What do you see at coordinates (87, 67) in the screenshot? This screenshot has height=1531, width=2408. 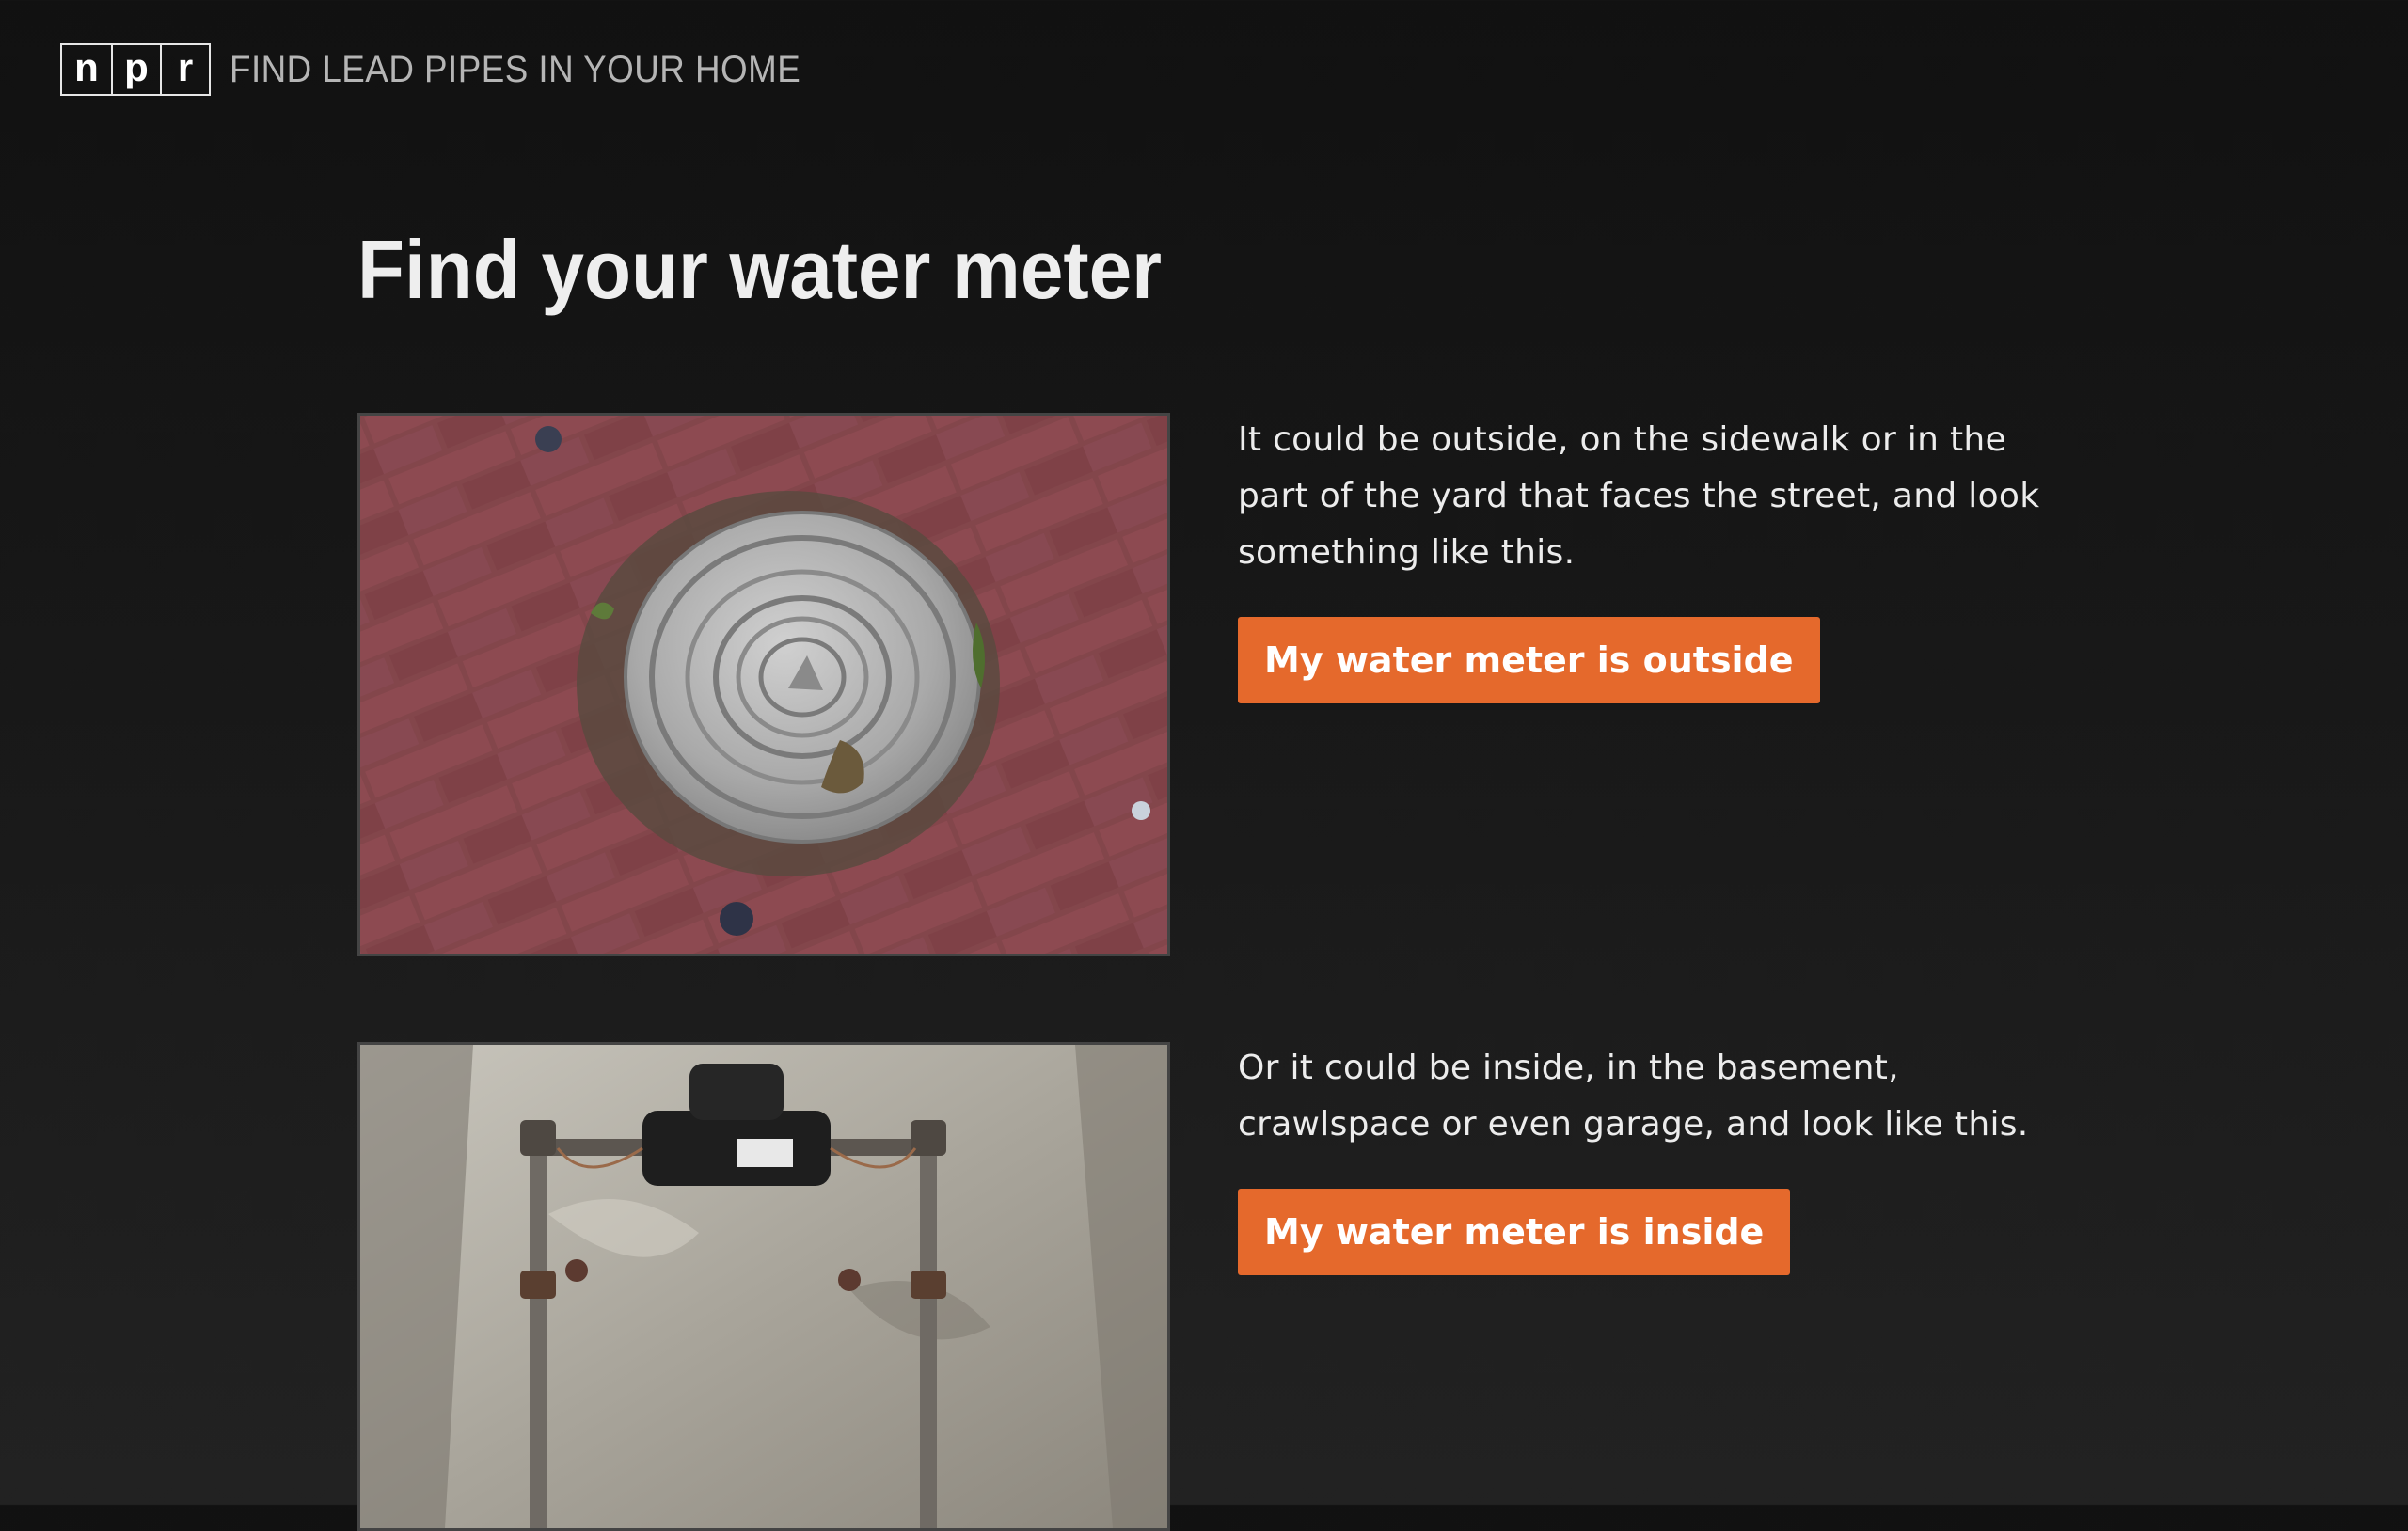 I see `npr-logo-letter-n: n` at bounding box center [87, 67].